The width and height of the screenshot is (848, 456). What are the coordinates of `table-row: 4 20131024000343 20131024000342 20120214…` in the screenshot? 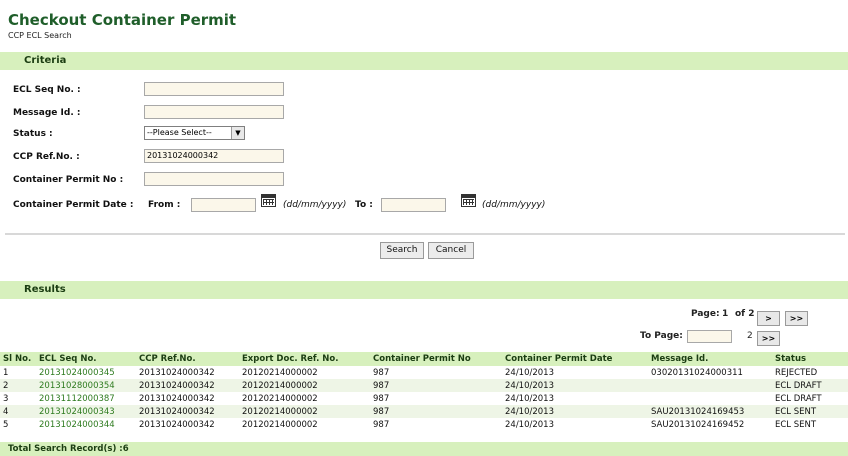 It's located at (424, 411).